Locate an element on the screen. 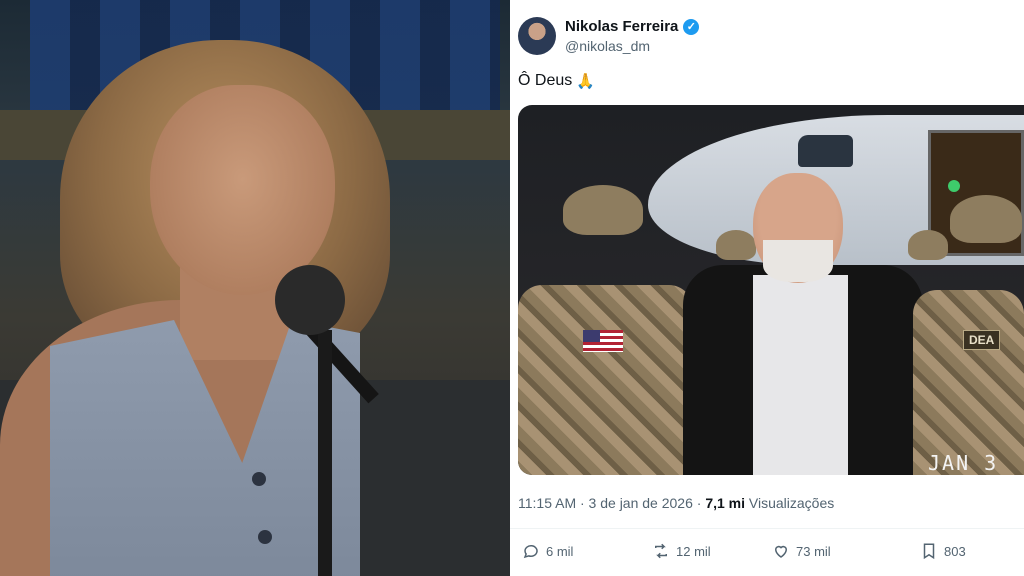 The width and height of the screenshot is (1024, 576). folded-hands-icon: 🙏 is located at coordinates (585, 81).